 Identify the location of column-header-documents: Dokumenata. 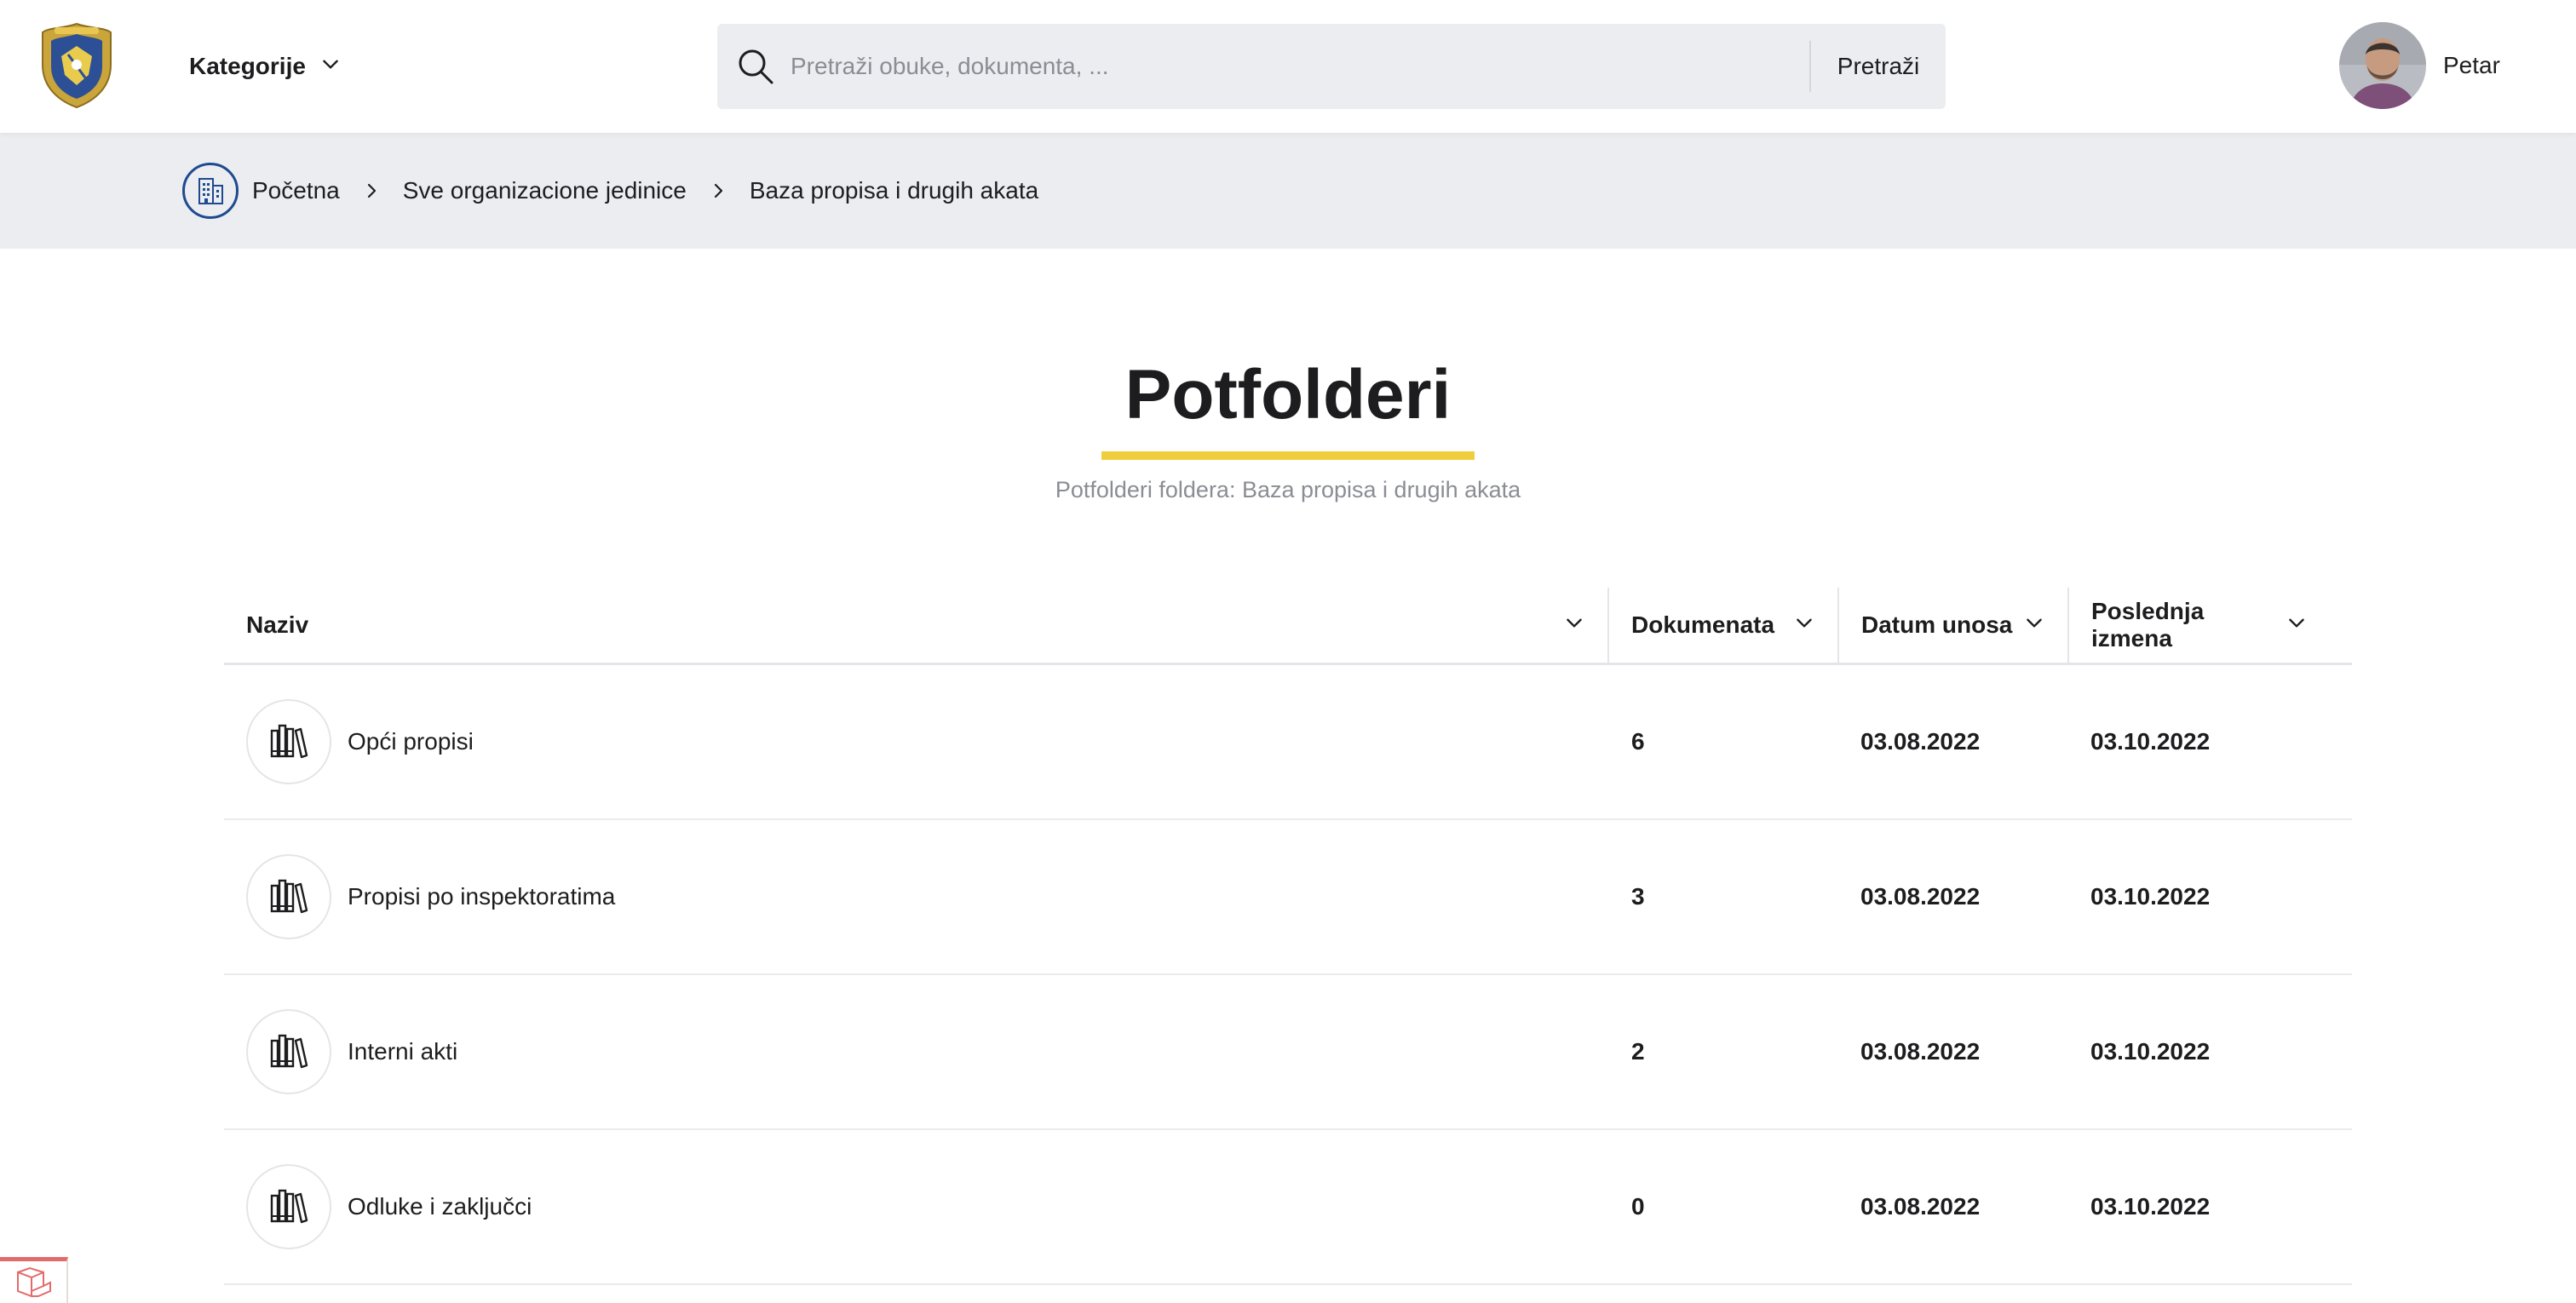
(1723, 625).